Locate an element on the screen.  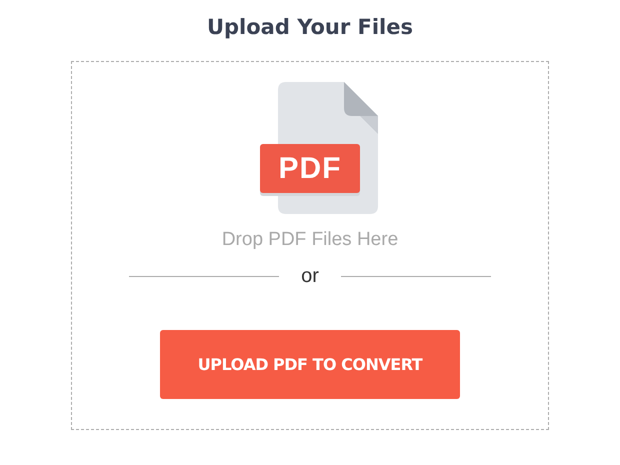
drop-hint: Drop PDF Files Here is located at coordinates (310, 240).